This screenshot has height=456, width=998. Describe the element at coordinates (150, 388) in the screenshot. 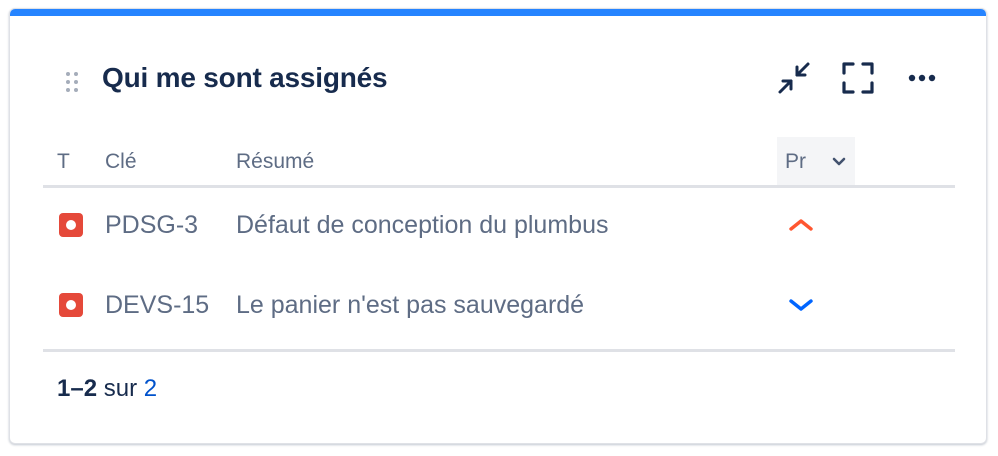

I see `pagination-total-link: 2` at that location.